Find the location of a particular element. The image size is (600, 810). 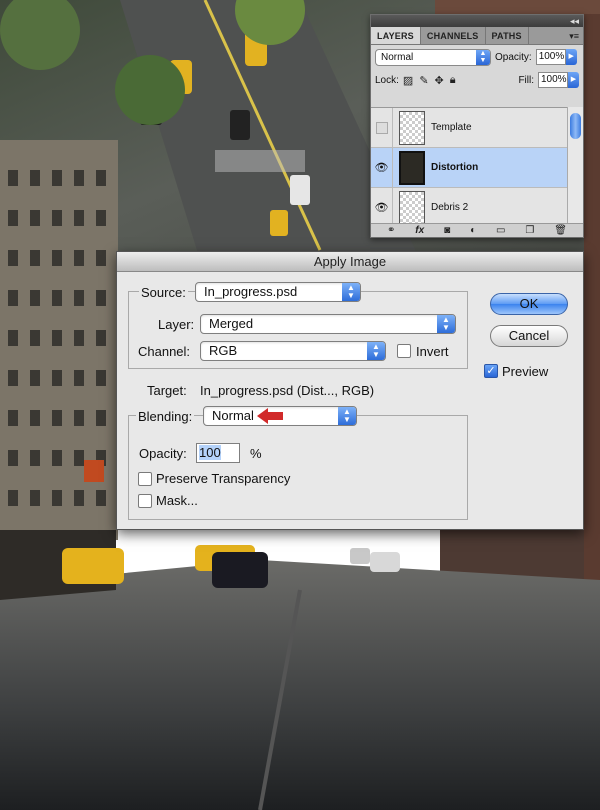

trash-icon: 🗑︎ is located at coordinates (560, 230).